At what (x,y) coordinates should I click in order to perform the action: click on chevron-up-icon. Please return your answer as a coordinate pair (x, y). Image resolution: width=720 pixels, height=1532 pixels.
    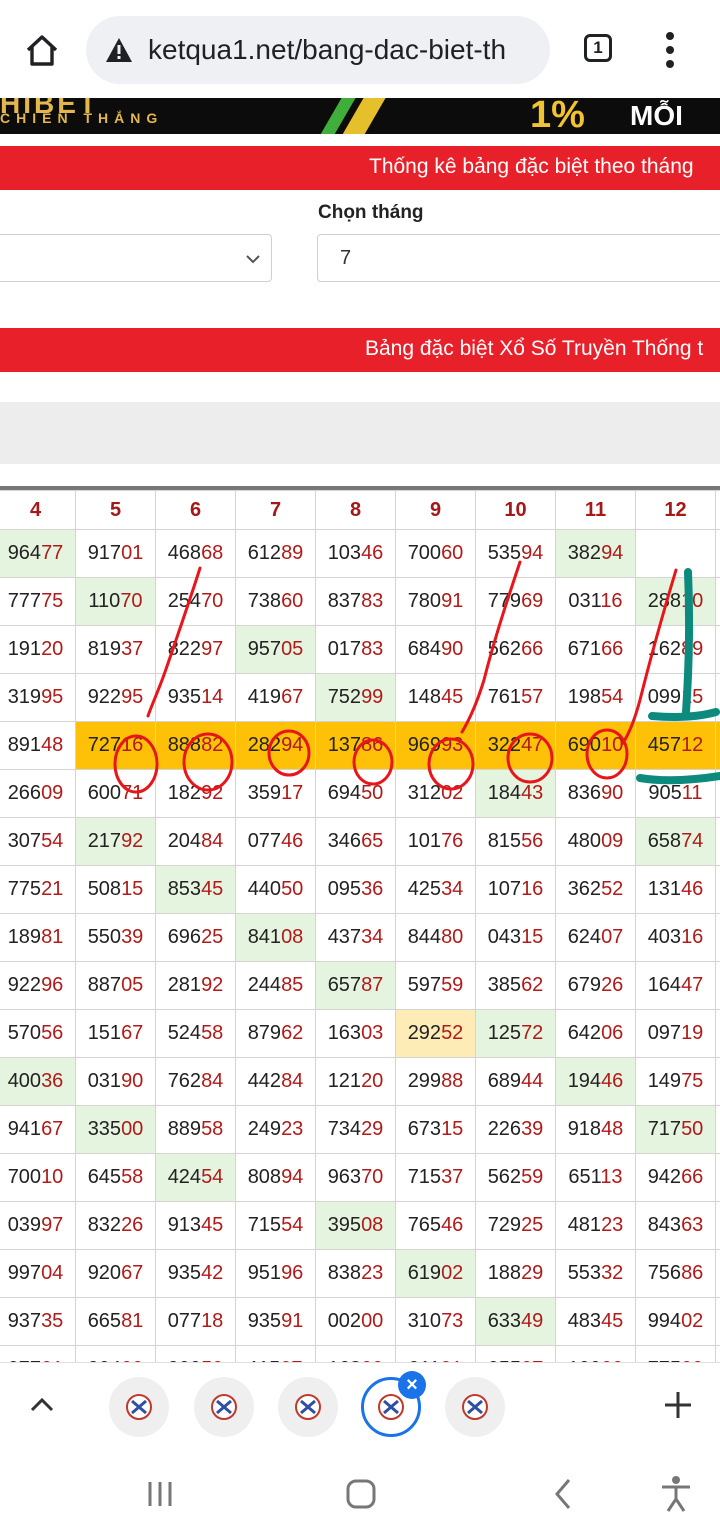
    Looking at the image, I should click on (42, 1405).